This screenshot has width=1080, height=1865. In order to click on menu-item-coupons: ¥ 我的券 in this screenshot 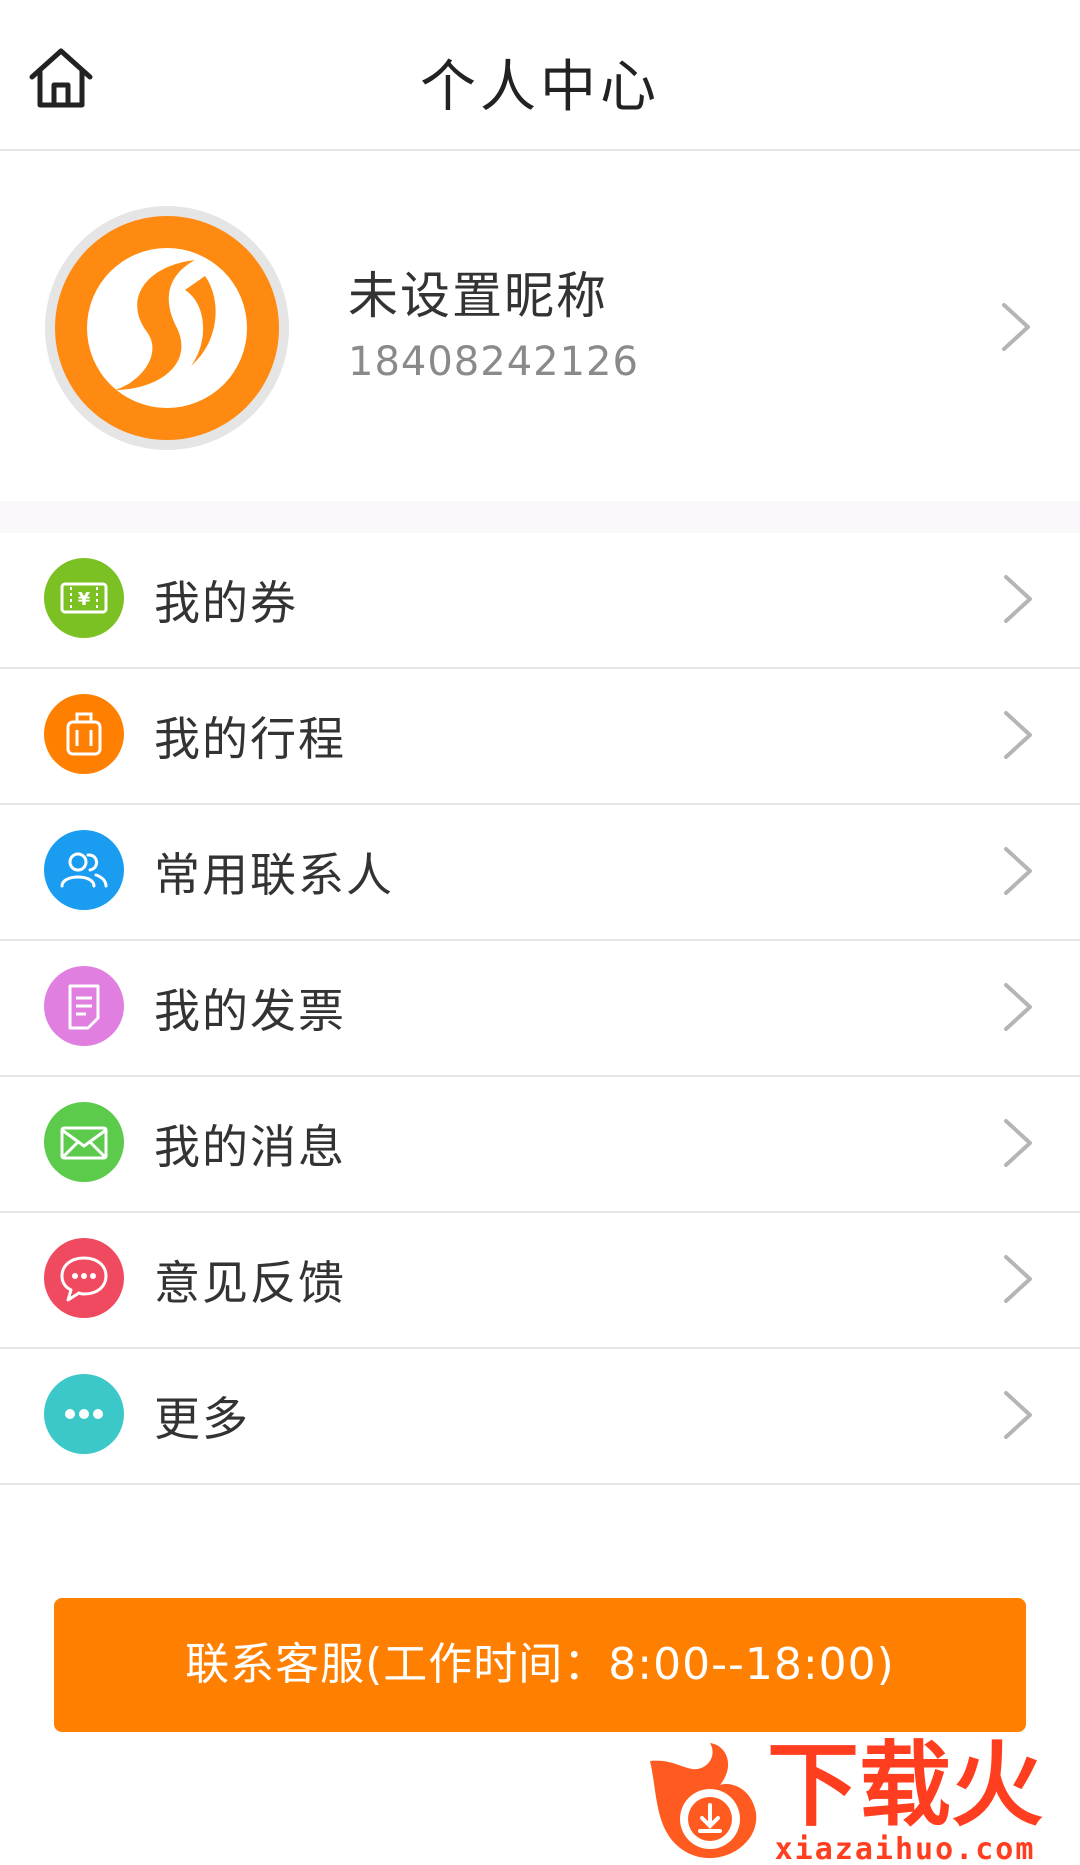, I will do `click(540, 601)`.